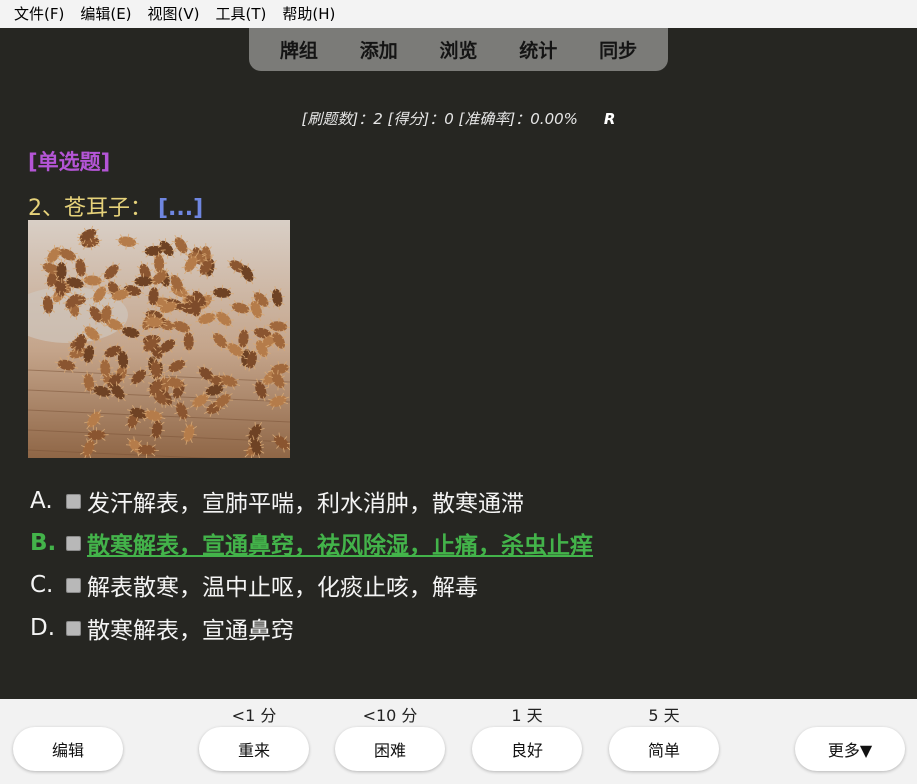  I want to click on again-button: 重来, so click(254, 749).